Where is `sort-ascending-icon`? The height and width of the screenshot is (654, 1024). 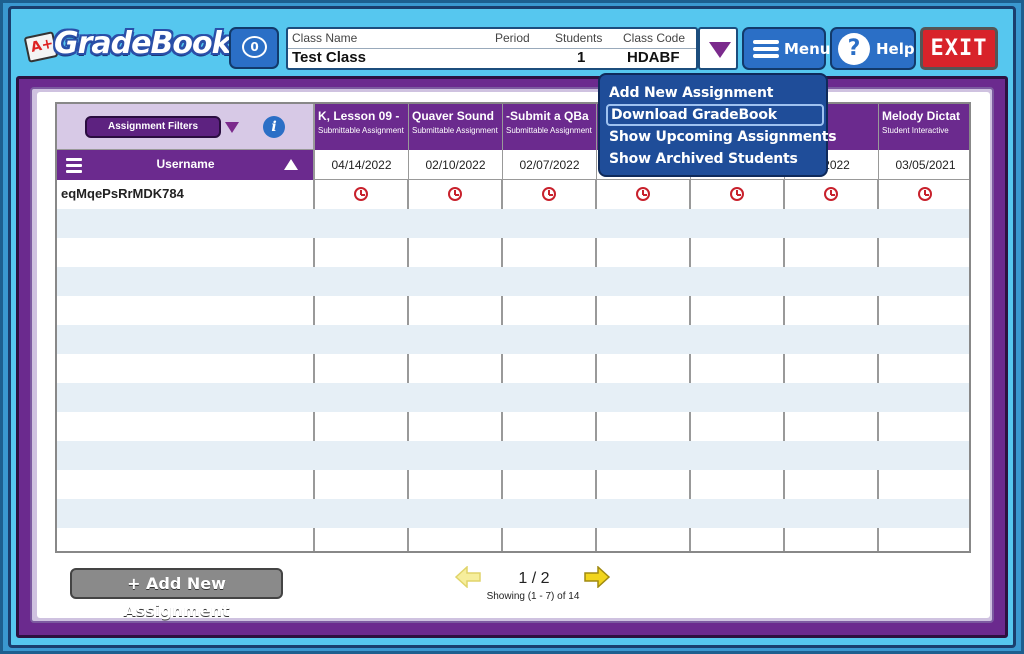
sort-ascending-icon is located at coordinates (291, 164).